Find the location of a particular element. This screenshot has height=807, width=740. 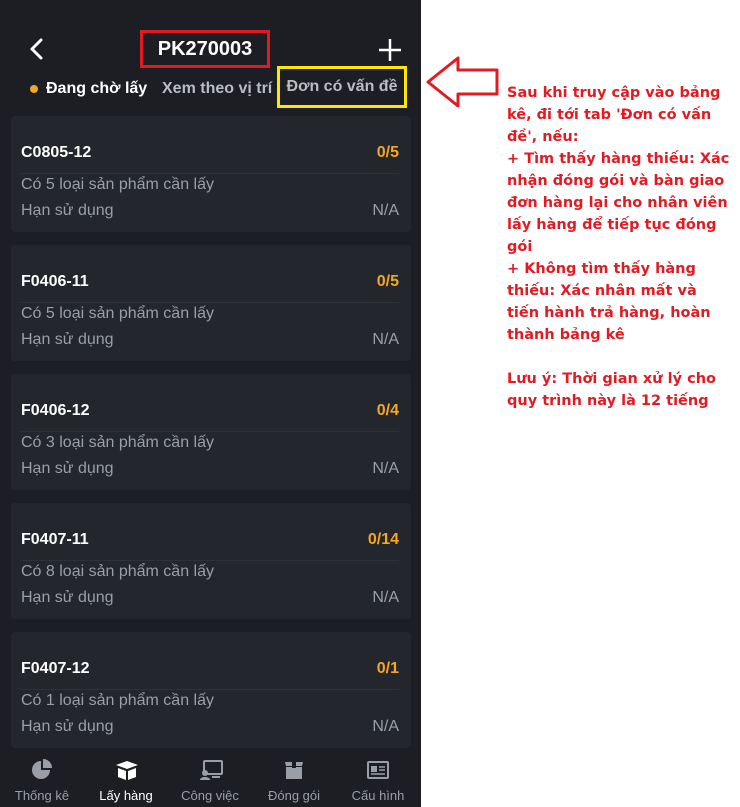

nav-label: Thống kê is located at coordinates (42, 795).